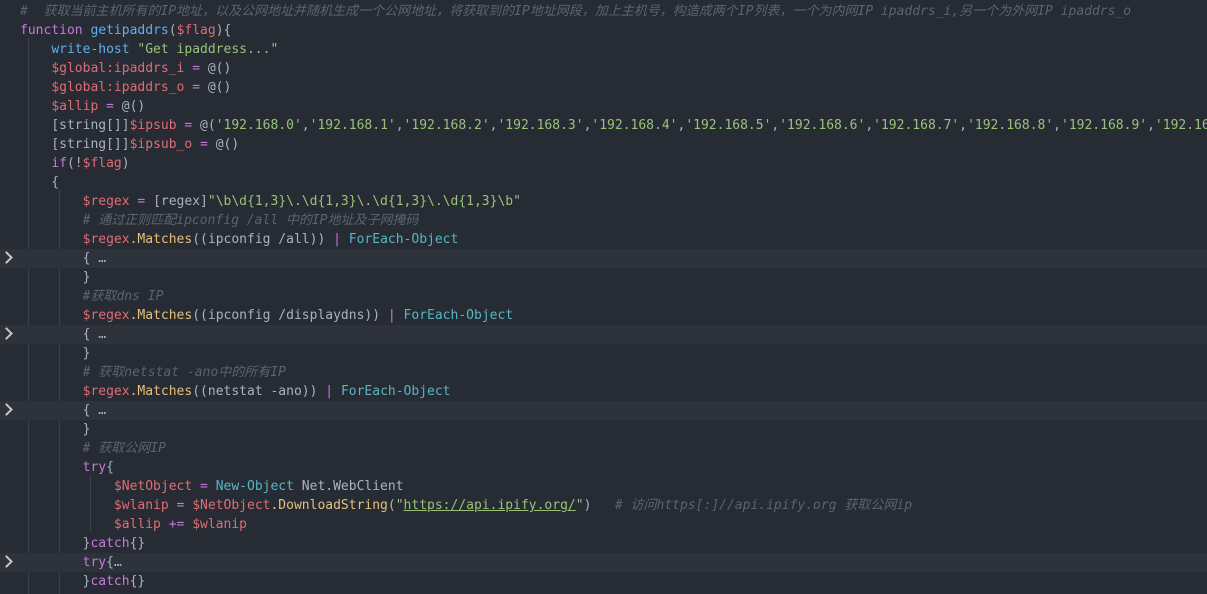  What do you see at coordinates (1010, 125) in the screenshot?
I see `code-token: '192.168.8'` at bounding box center [1010, 125].